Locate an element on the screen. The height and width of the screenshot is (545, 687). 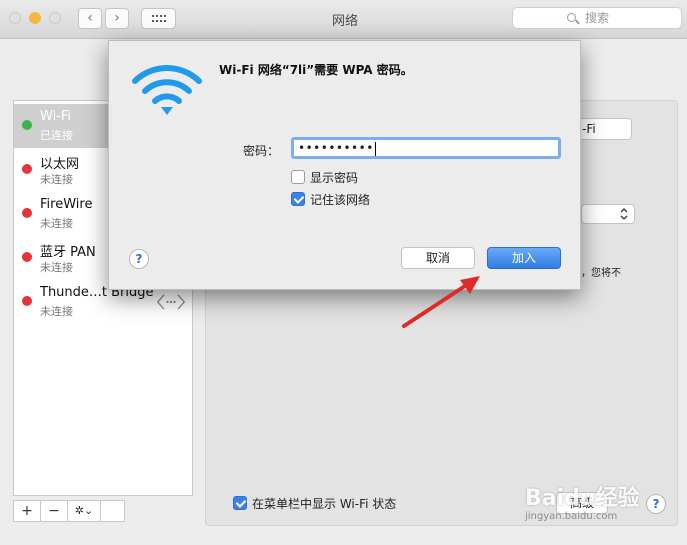
service-name: 蓝牙 PAN is located at coordinates (68, 252).